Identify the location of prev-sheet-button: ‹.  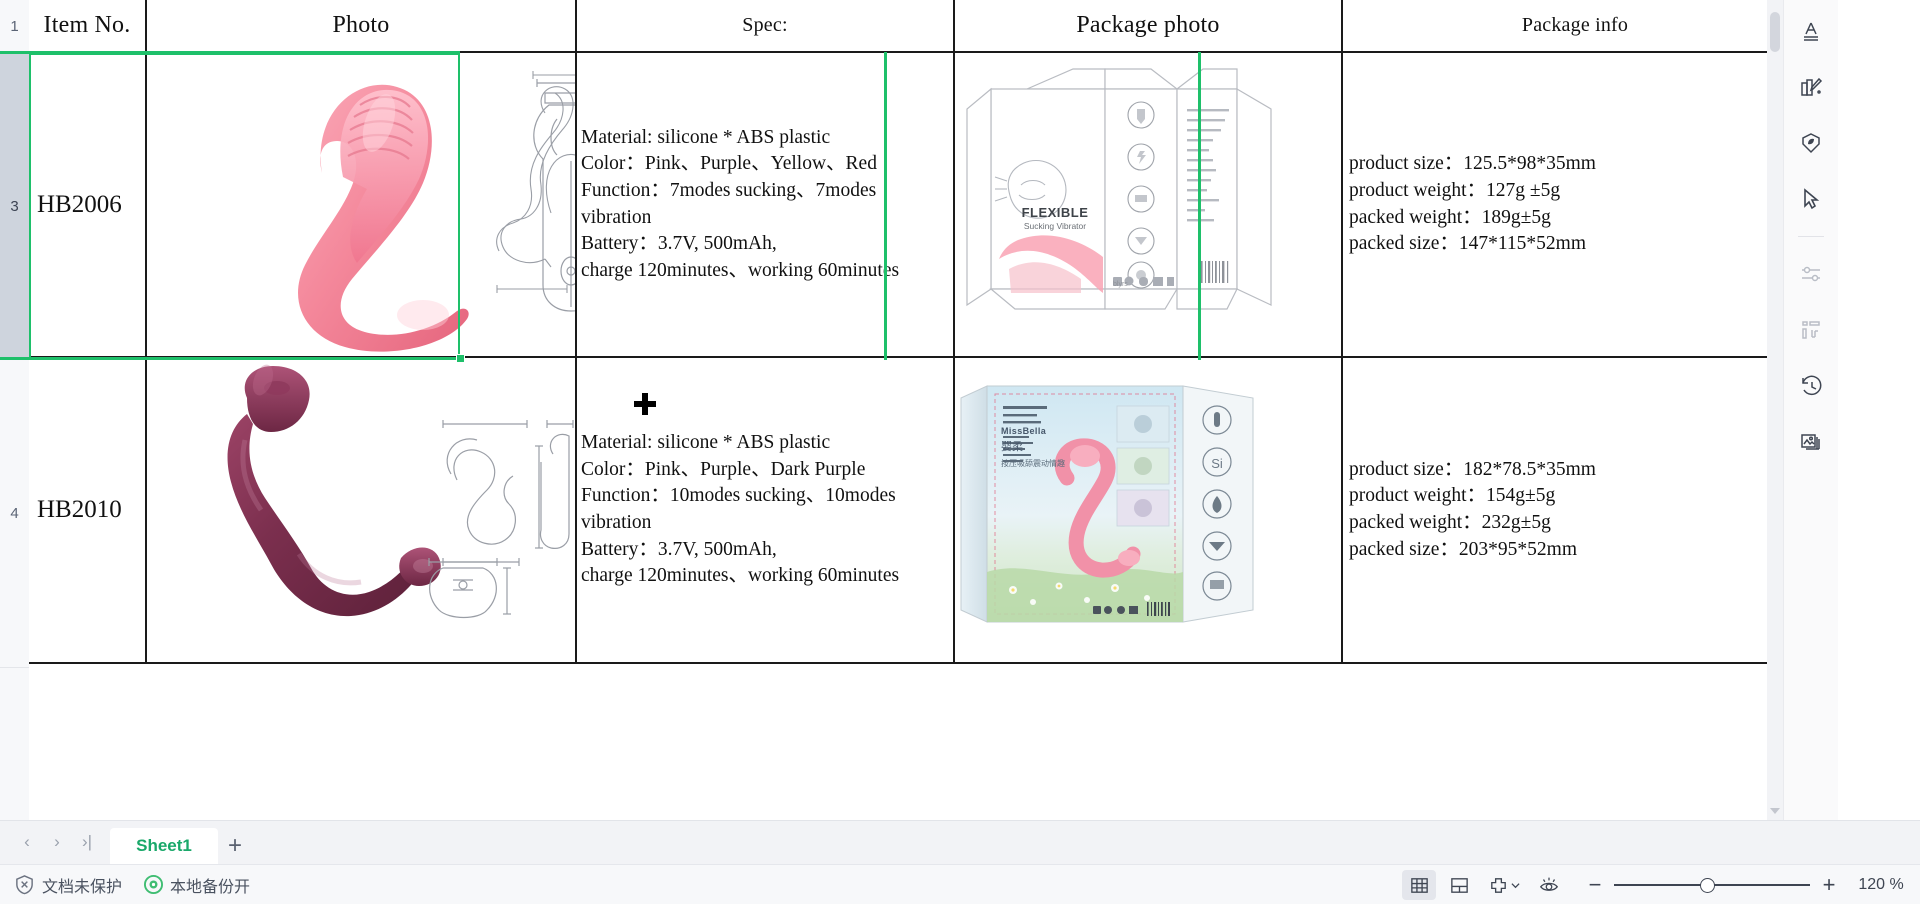
(27, 842).